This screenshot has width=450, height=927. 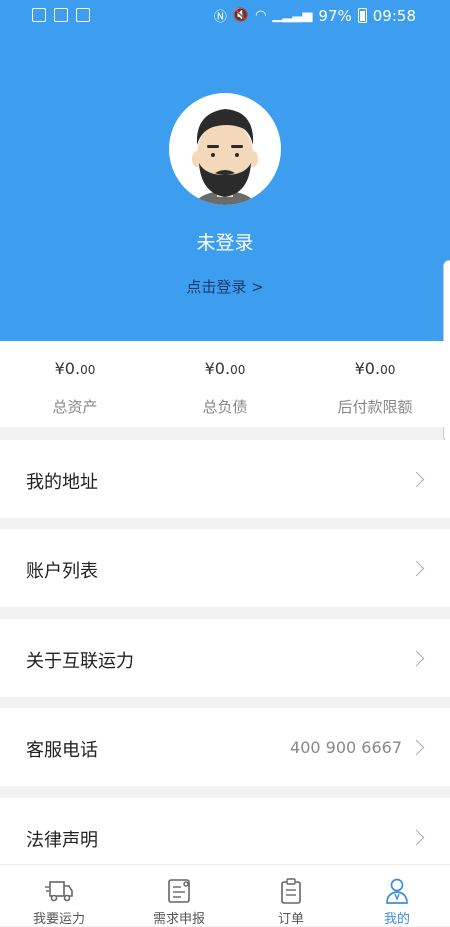 What do you see at coordinates (62, 571) in the screenshot?
I see `menu-item-label: 账户列表` at bounding box center [62, 571].